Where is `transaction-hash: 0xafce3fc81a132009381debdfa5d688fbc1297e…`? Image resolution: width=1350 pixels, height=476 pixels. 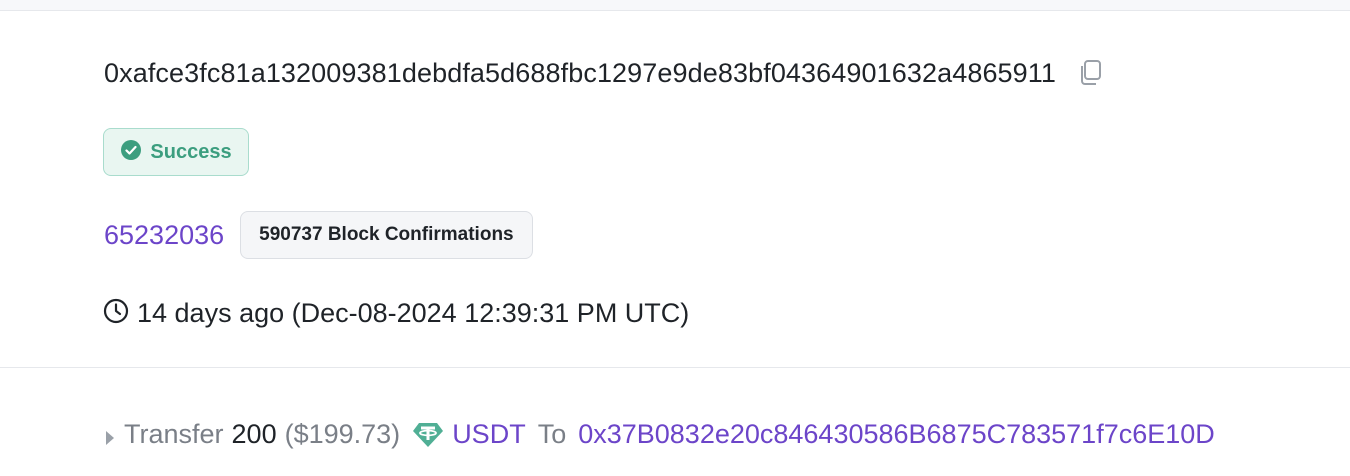
transaction-hash: 0xafce3fc81a132009381debdfa5d688fbc1297e… is located at coordinates (580, 72).